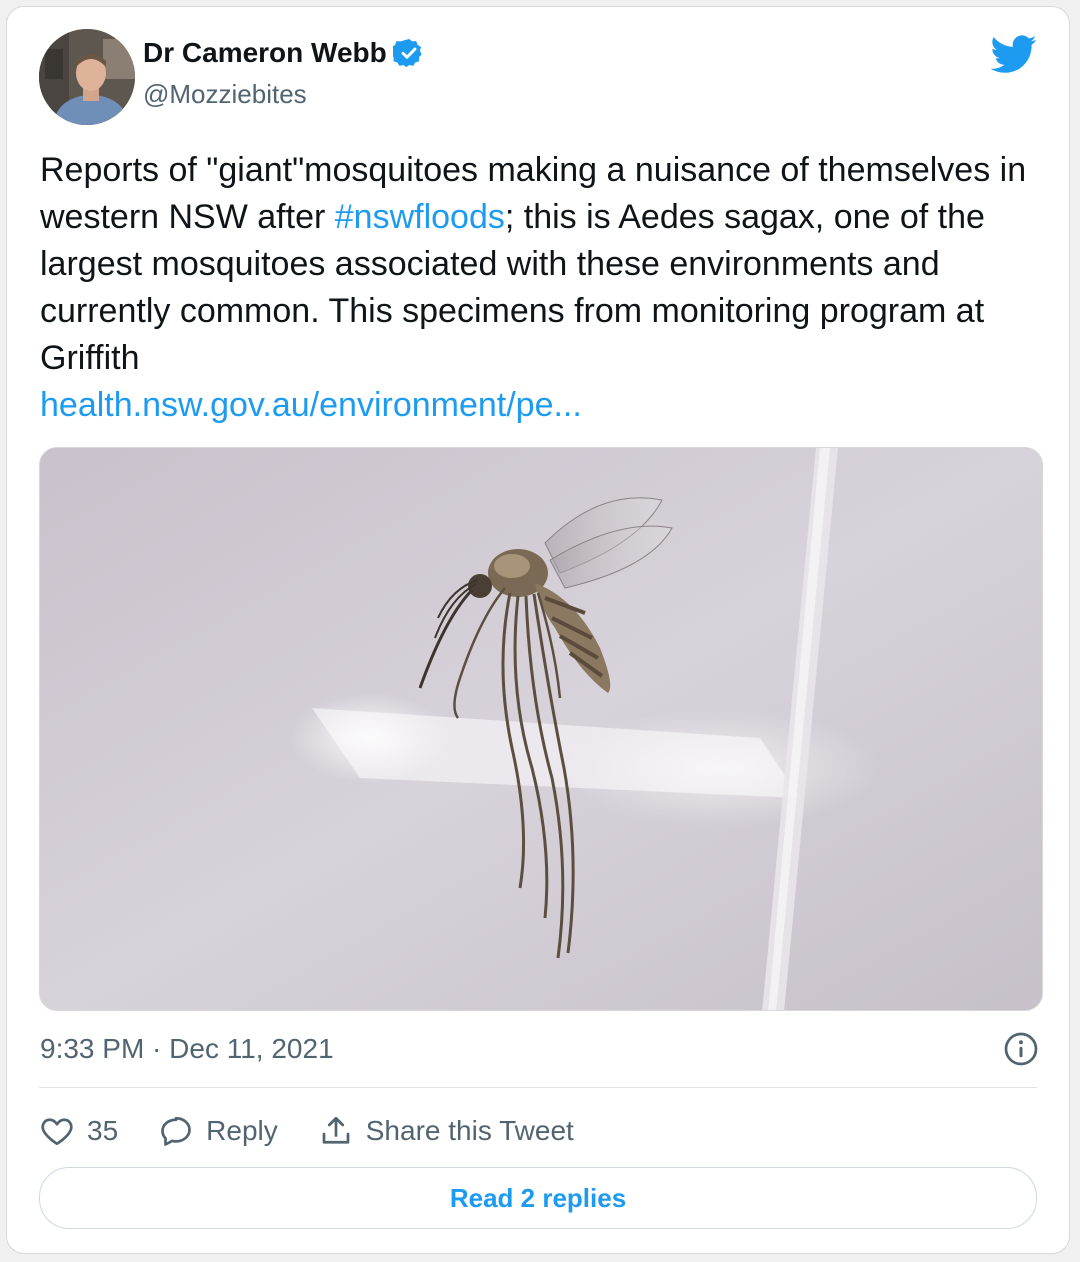 This screenshot has width=1080, height=1262. Describe the element at coordinates (242, 1130) in the screenshot. I see `reply-label: Reply` at that location.